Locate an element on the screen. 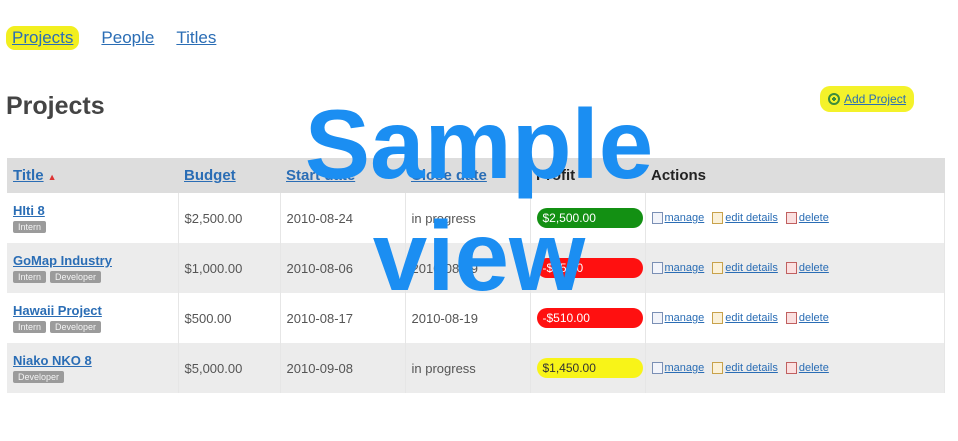 The height and width of the screenshot is (441, 958). col-title-link: Title is located at coordinates (28, 175).